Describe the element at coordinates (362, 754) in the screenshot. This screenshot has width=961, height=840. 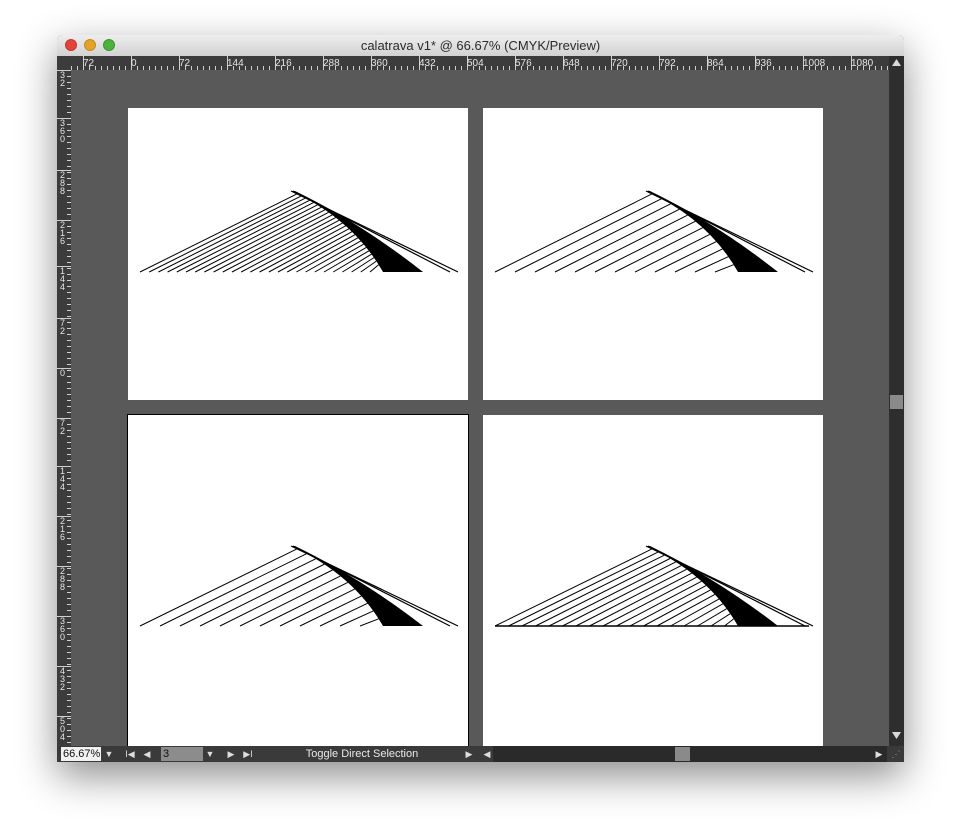
I see `status-text-menu: Toggle Direct Selection` at that location.